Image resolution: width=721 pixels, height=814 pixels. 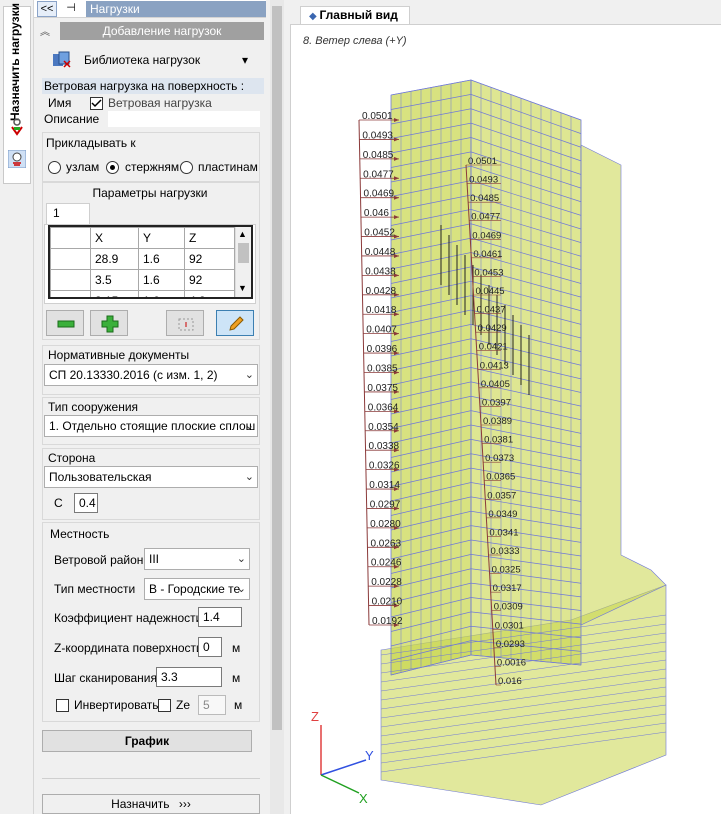 What do you see at coordinates (384, 485) in the screenshot?
I see `load-value-left: 0.0314` at bounding box center [384, 485].